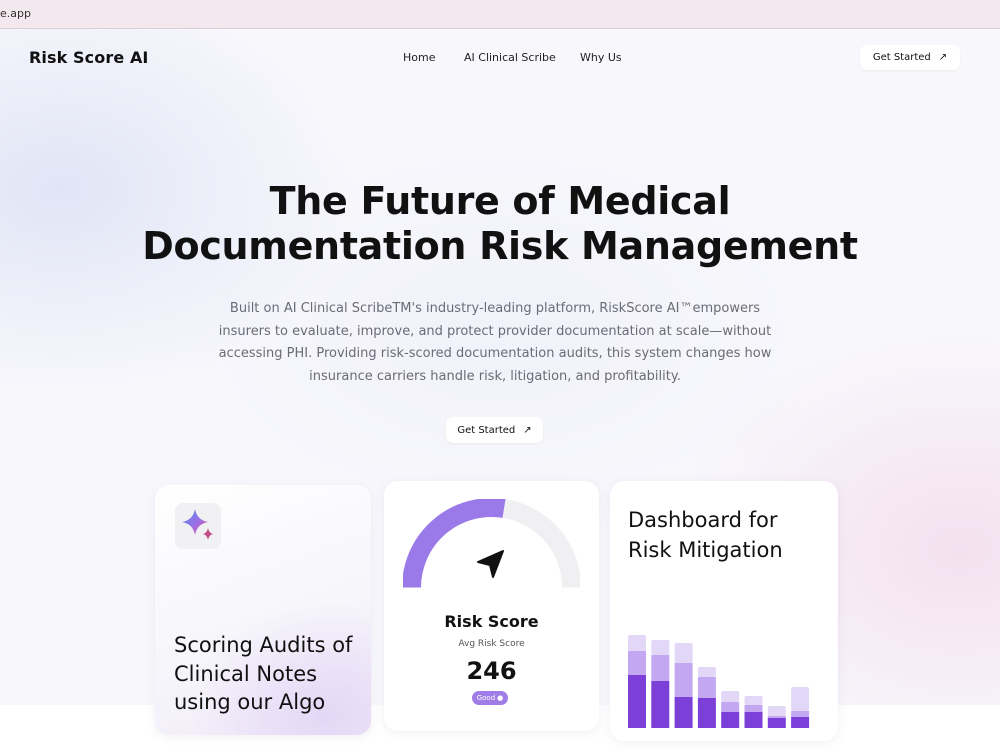  What do you see at coordinates (510, 57) in the screenshot?
I see `nav-ai-clinical-scribe: AI Clinical Scribe` at bounding box center [510, 57].